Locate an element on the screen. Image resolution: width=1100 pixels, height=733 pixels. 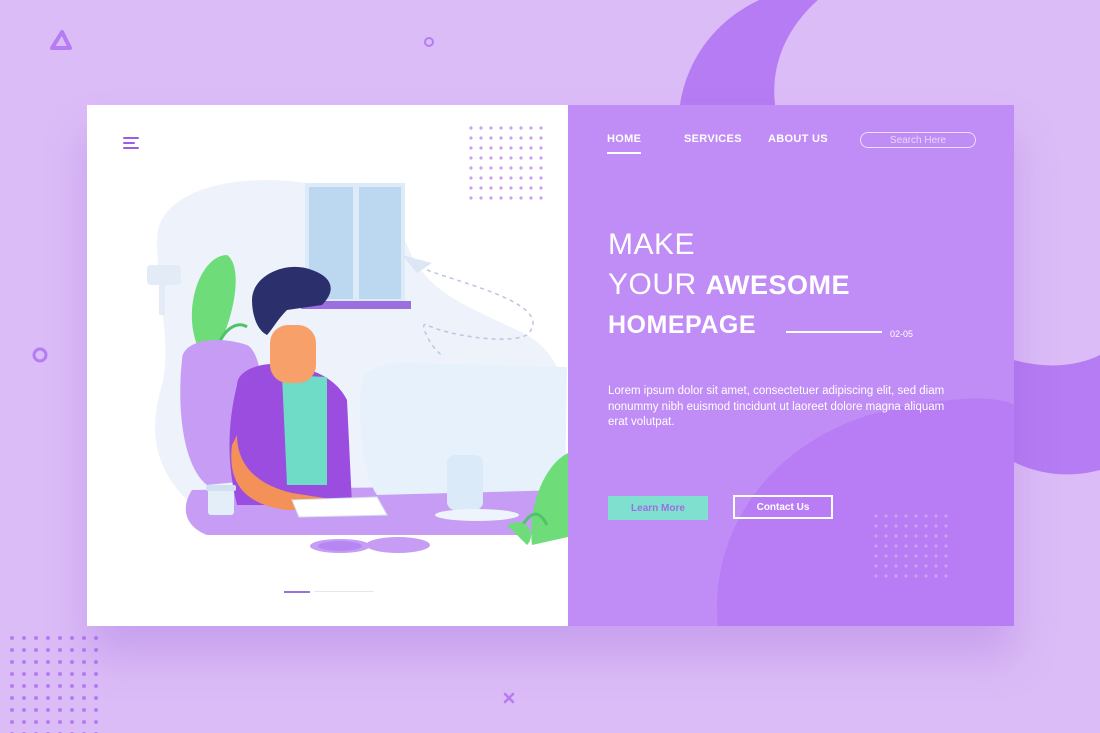
nav-services: SERVICES is located at coordinates (713, 141).